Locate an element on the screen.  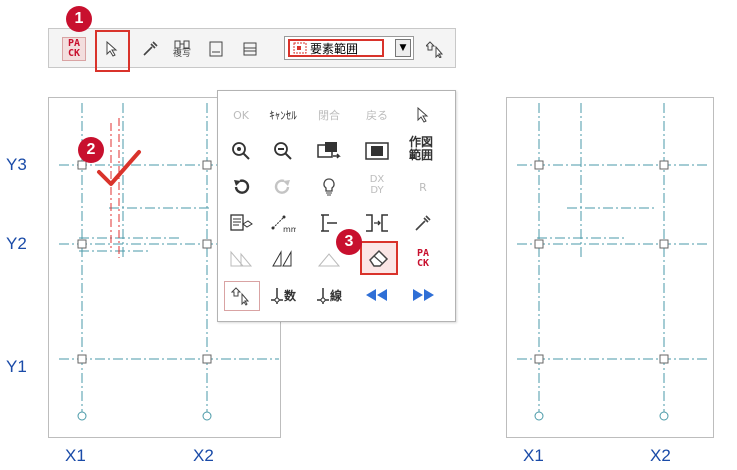
count-button: 数 is located at coordinates (283, 295).